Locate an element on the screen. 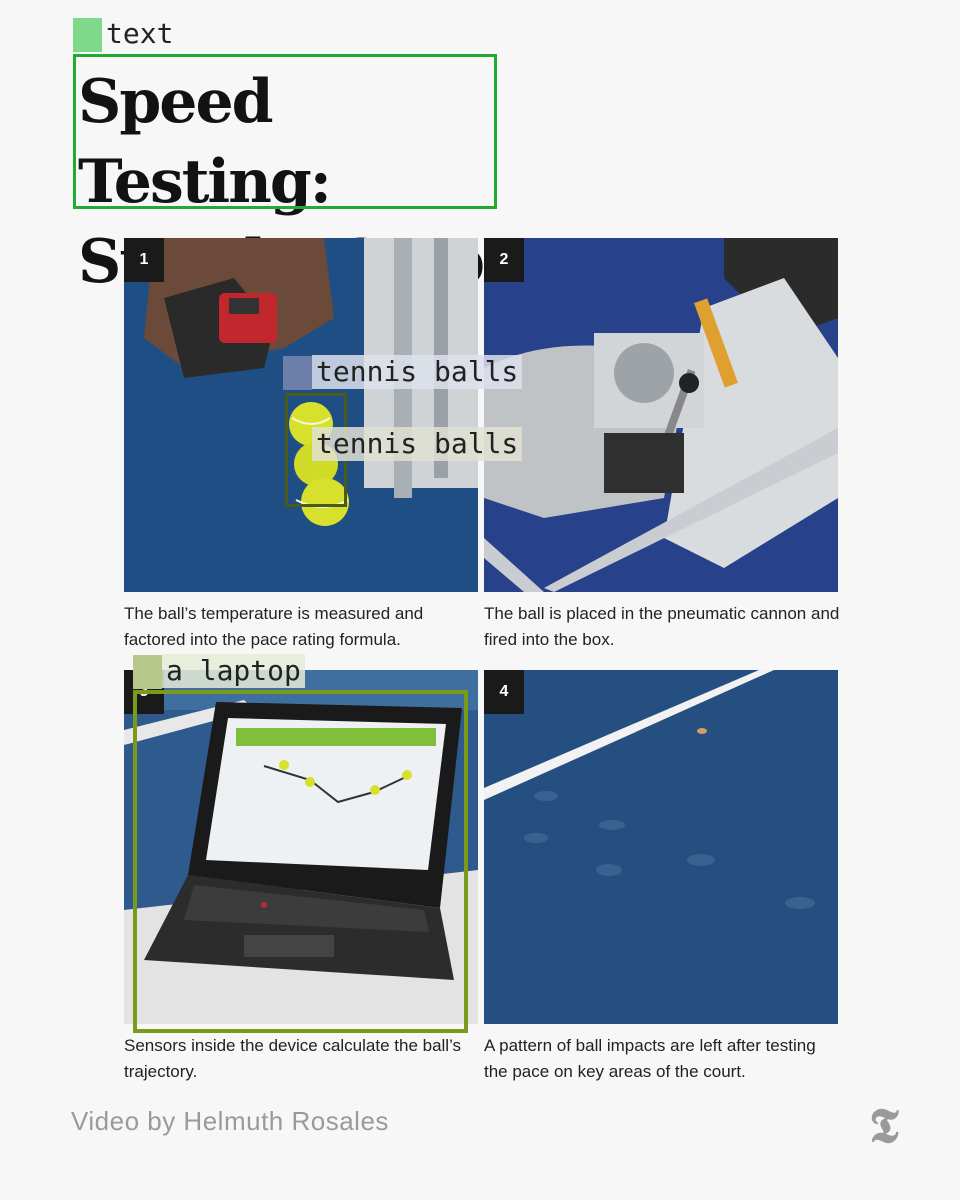  nyt-logo-icon: 𝕿 is located at coordinates (884, 1126).